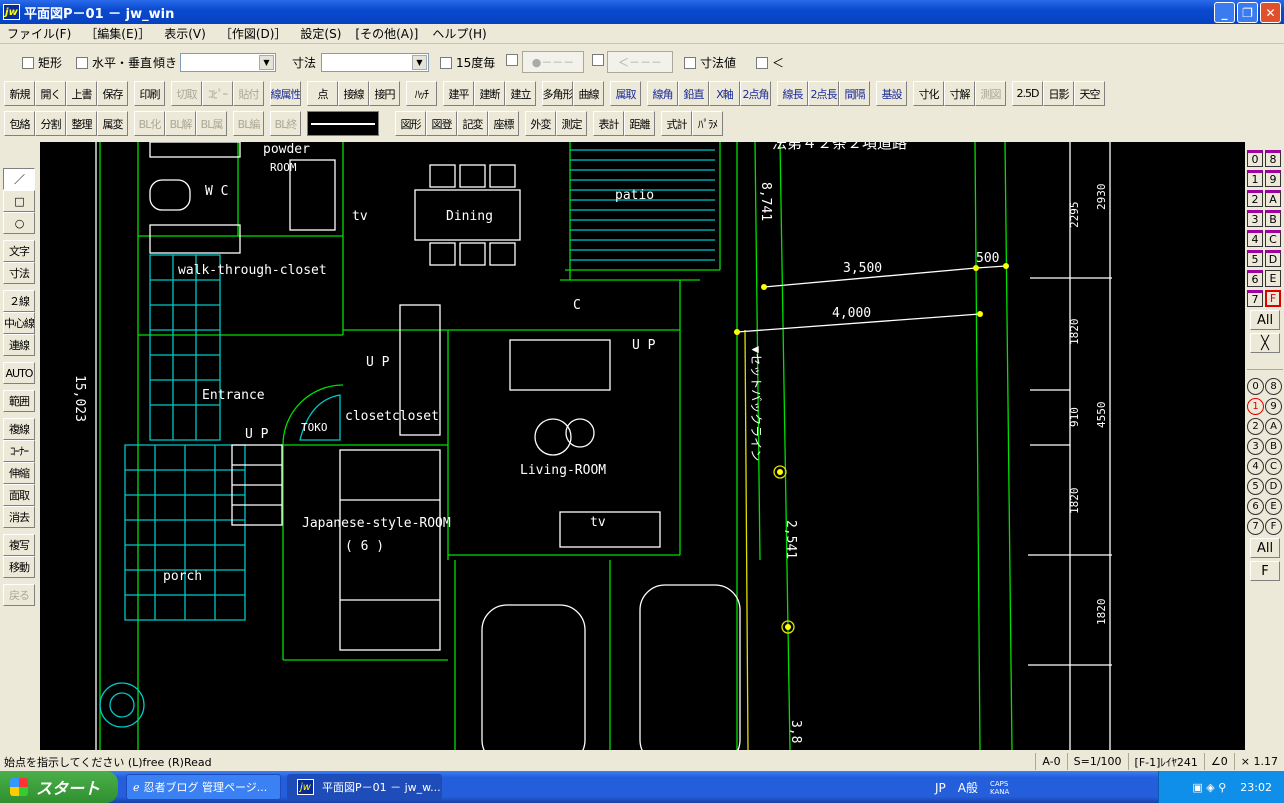 The image size is (1284, 803). What do you see at coordinates (710, 62) in the screenshot?
I see `dim-value-checkbox: 寸法値` at bounding box center [710, 62].